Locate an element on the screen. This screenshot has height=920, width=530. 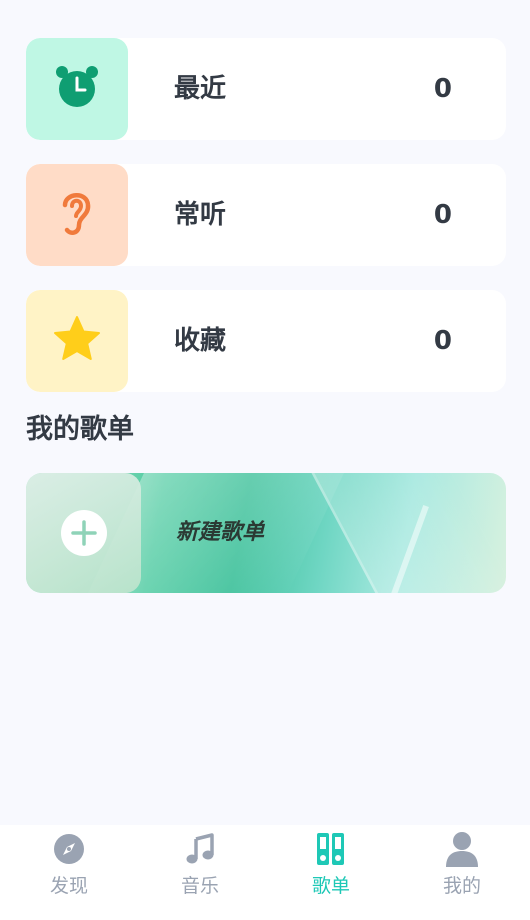
alarm-clock-icon is located at coordinates (77, 89).